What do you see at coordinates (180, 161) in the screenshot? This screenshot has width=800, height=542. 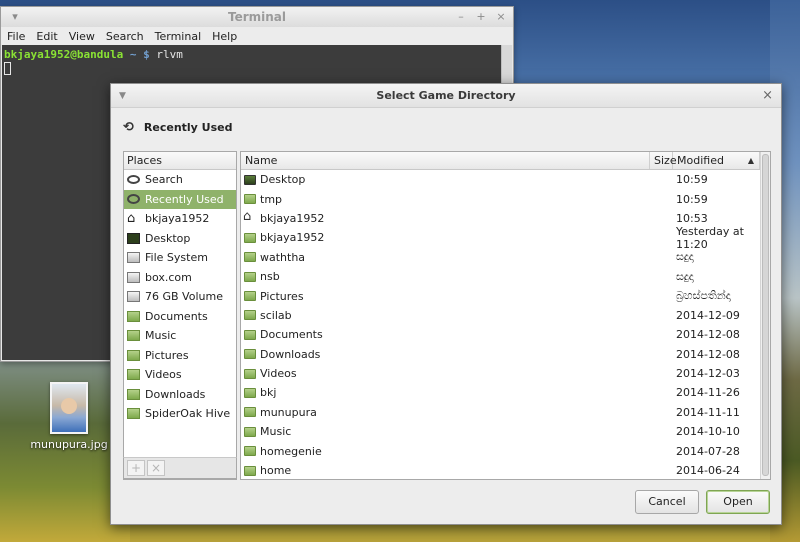 I see `places-header: Places` at bounding box center [180, 161].